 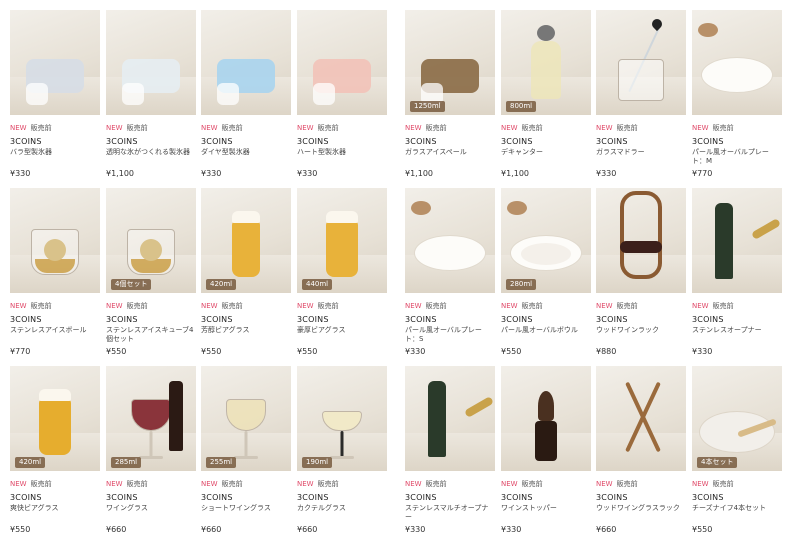 What do you see at coordinates (546, 157) in the screenshot?
I see `product-name: デキャンター` at bounding box center [546, 157].